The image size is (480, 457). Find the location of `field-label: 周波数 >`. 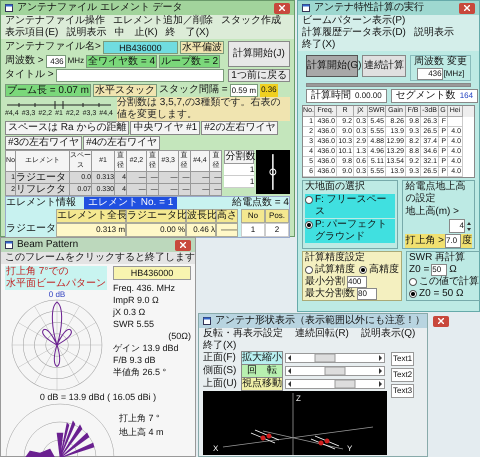

field-label: 周波数 > is located at coordinates (24, 61).